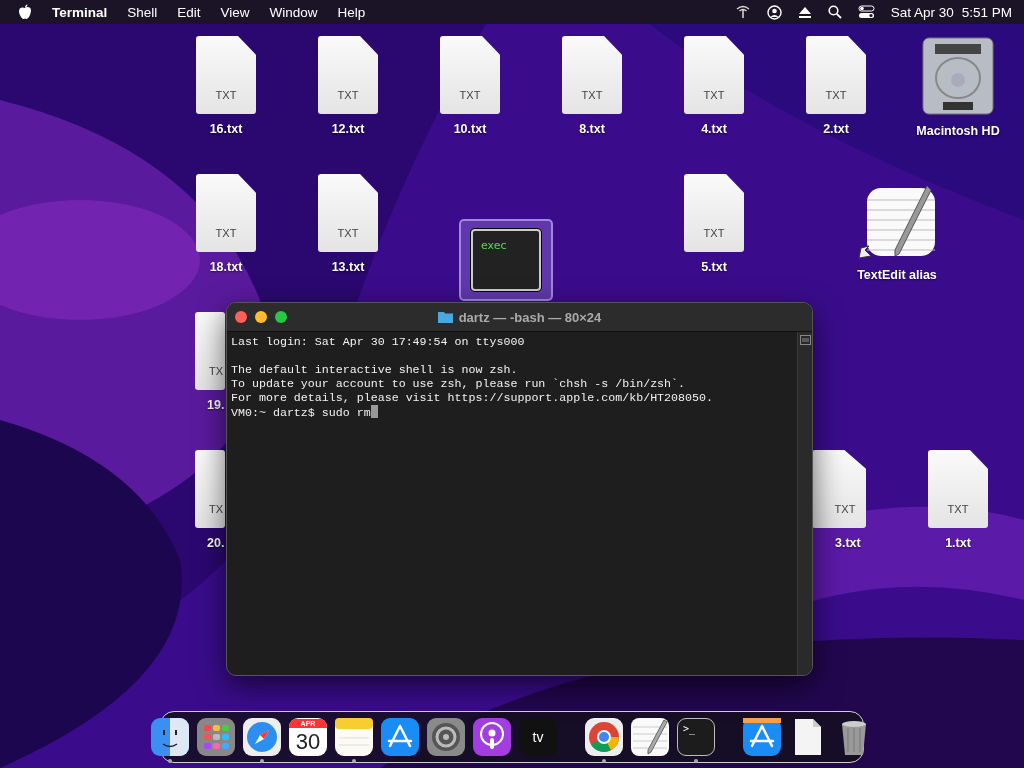 The image size is (1024, 768). What do you see at coordinates (301, 412) in the screenshot?
I see `command-line: VM0:~ dartz$ sudo rm` at bounding box center [301, 412].